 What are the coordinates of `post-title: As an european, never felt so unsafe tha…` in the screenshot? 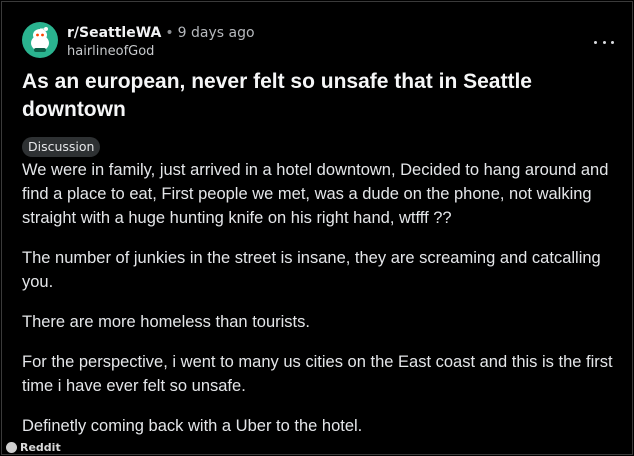 It's located at (314, 96).